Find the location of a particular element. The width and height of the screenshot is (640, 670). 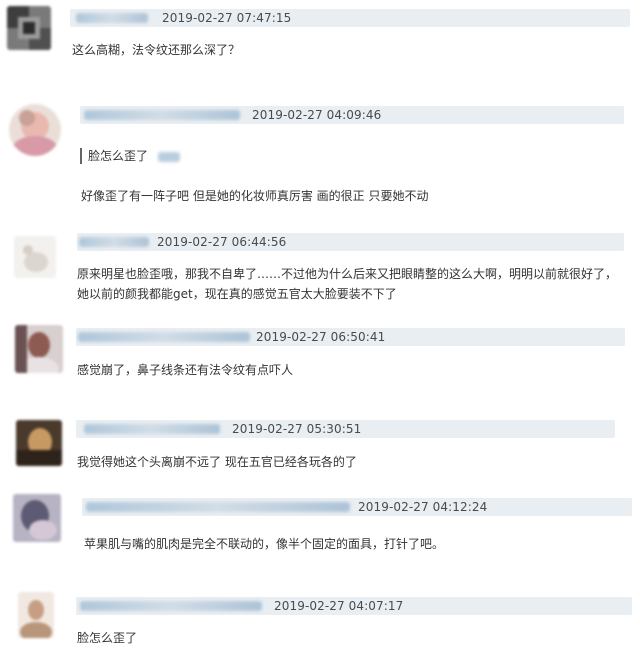

comment-meta-bar: 2019-02-27 04:09:46 is located at coordinates (352, 115).